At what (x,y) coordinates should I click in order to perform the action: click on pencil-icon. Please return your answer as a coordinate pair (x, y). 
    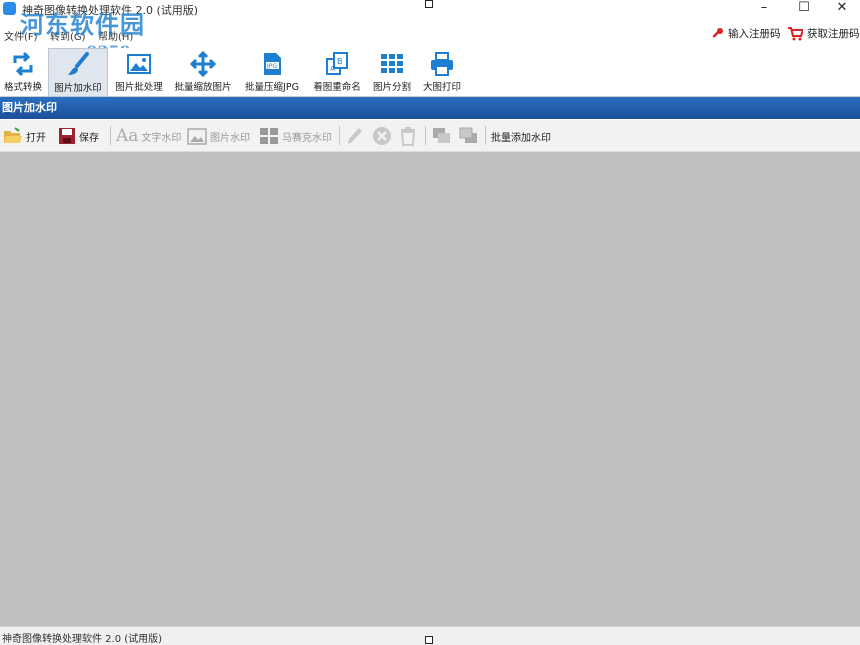
    Looking at the image, I should click on (355, 136).